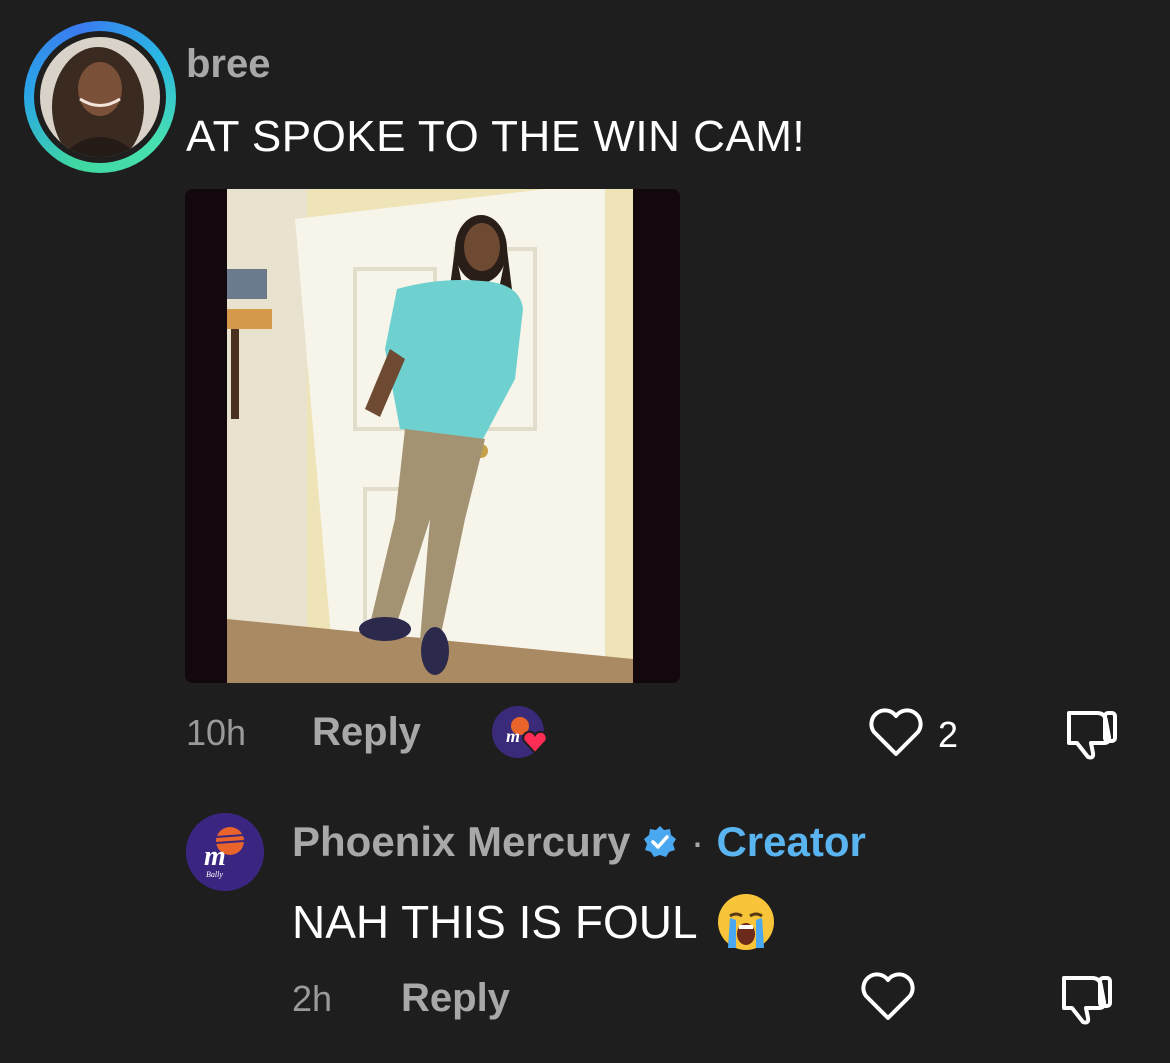  I want to click on creator-liked-badge: m, so click(523, 735).